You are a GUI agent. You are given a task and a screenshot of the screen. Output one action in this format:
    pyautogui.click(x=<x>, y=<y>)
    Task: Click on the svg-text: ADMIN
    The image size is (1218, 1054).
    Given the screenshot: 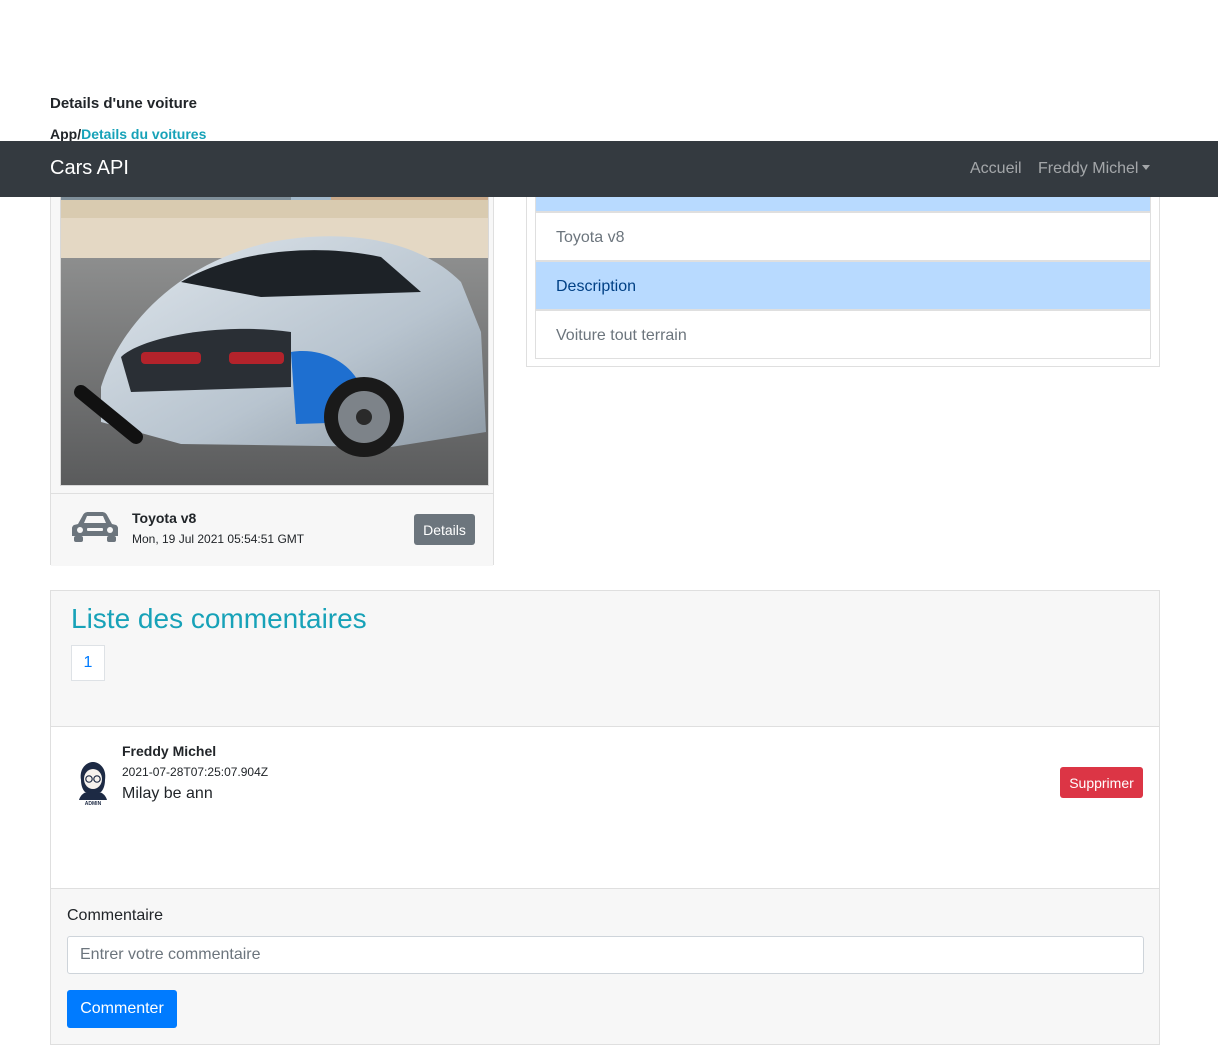 What is the action you would take?
    pyautogui.click(x=93, y=803)
    